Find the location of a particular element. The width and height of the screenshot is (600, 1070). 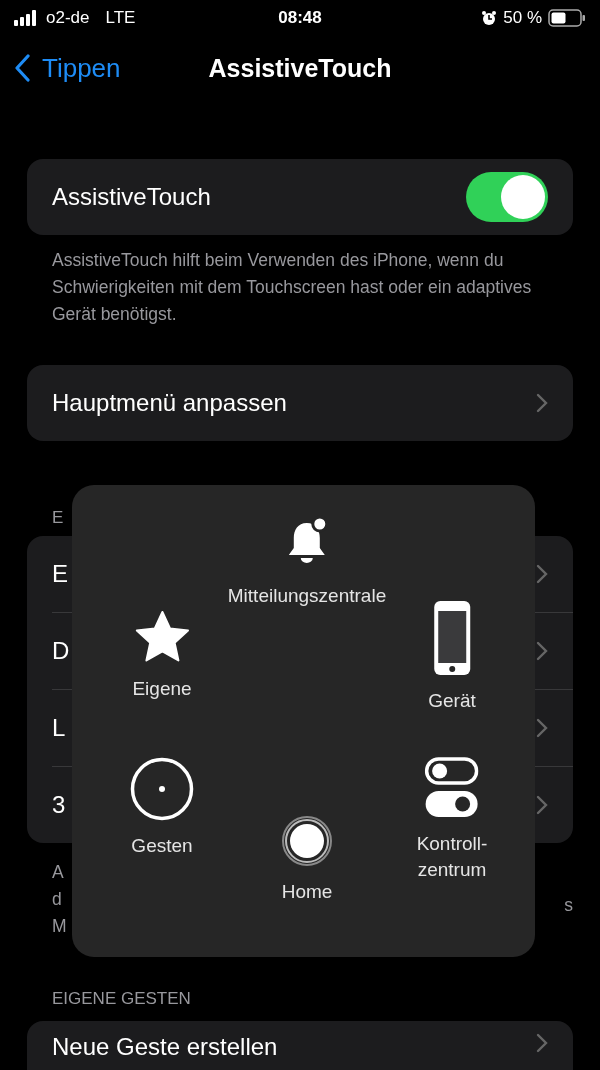

network-label: LTE is located at coordinates (120, 18).